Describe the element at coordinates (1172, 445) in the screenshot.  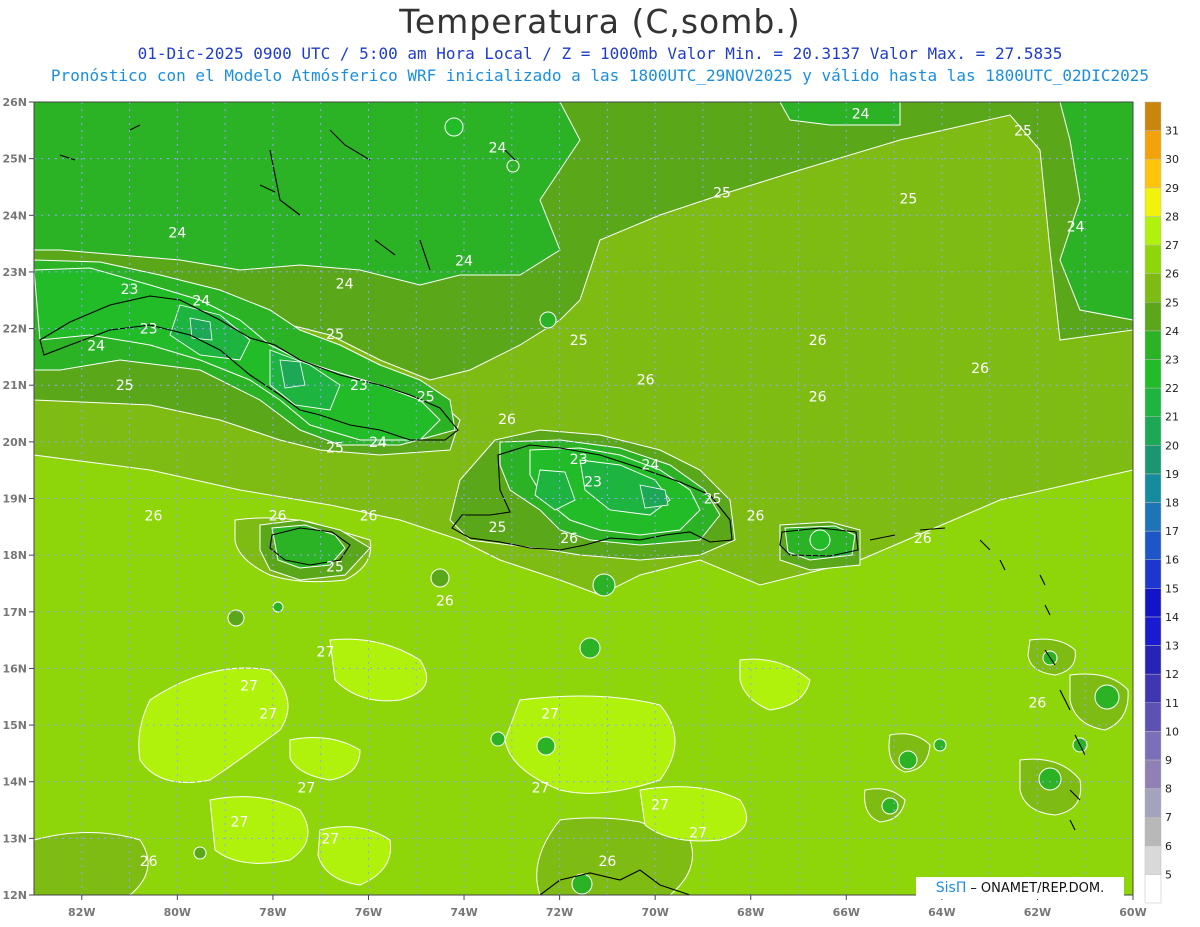
I see `colorbar-label: 20` at that location.